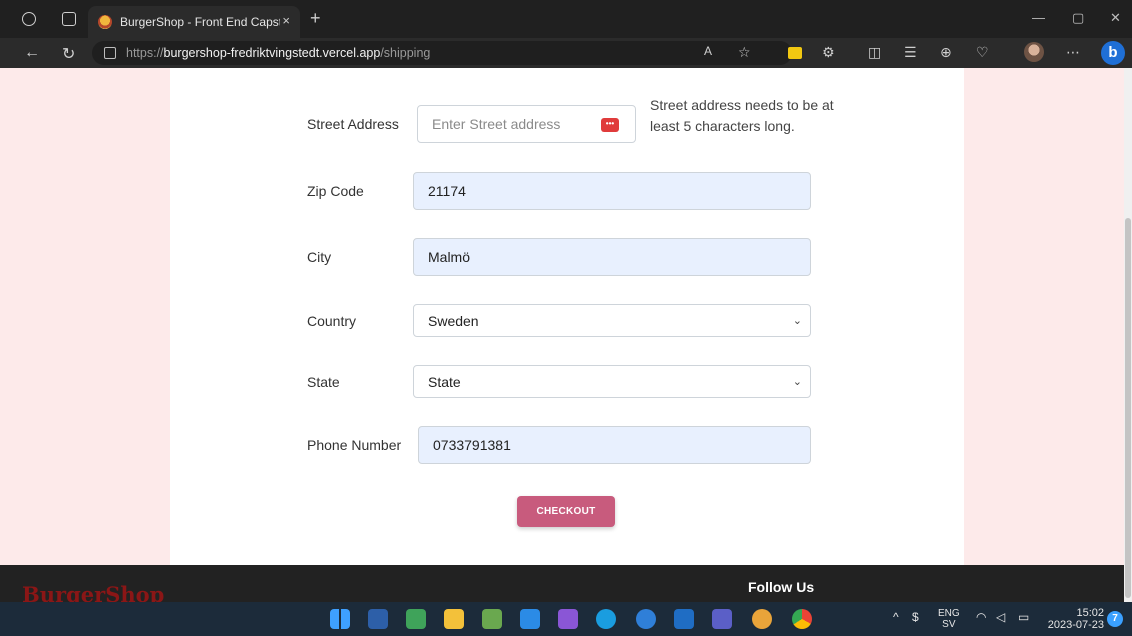  Describe the element at coordinates (530, 619) in the screenshot. I see `vscode-icon` at that location.